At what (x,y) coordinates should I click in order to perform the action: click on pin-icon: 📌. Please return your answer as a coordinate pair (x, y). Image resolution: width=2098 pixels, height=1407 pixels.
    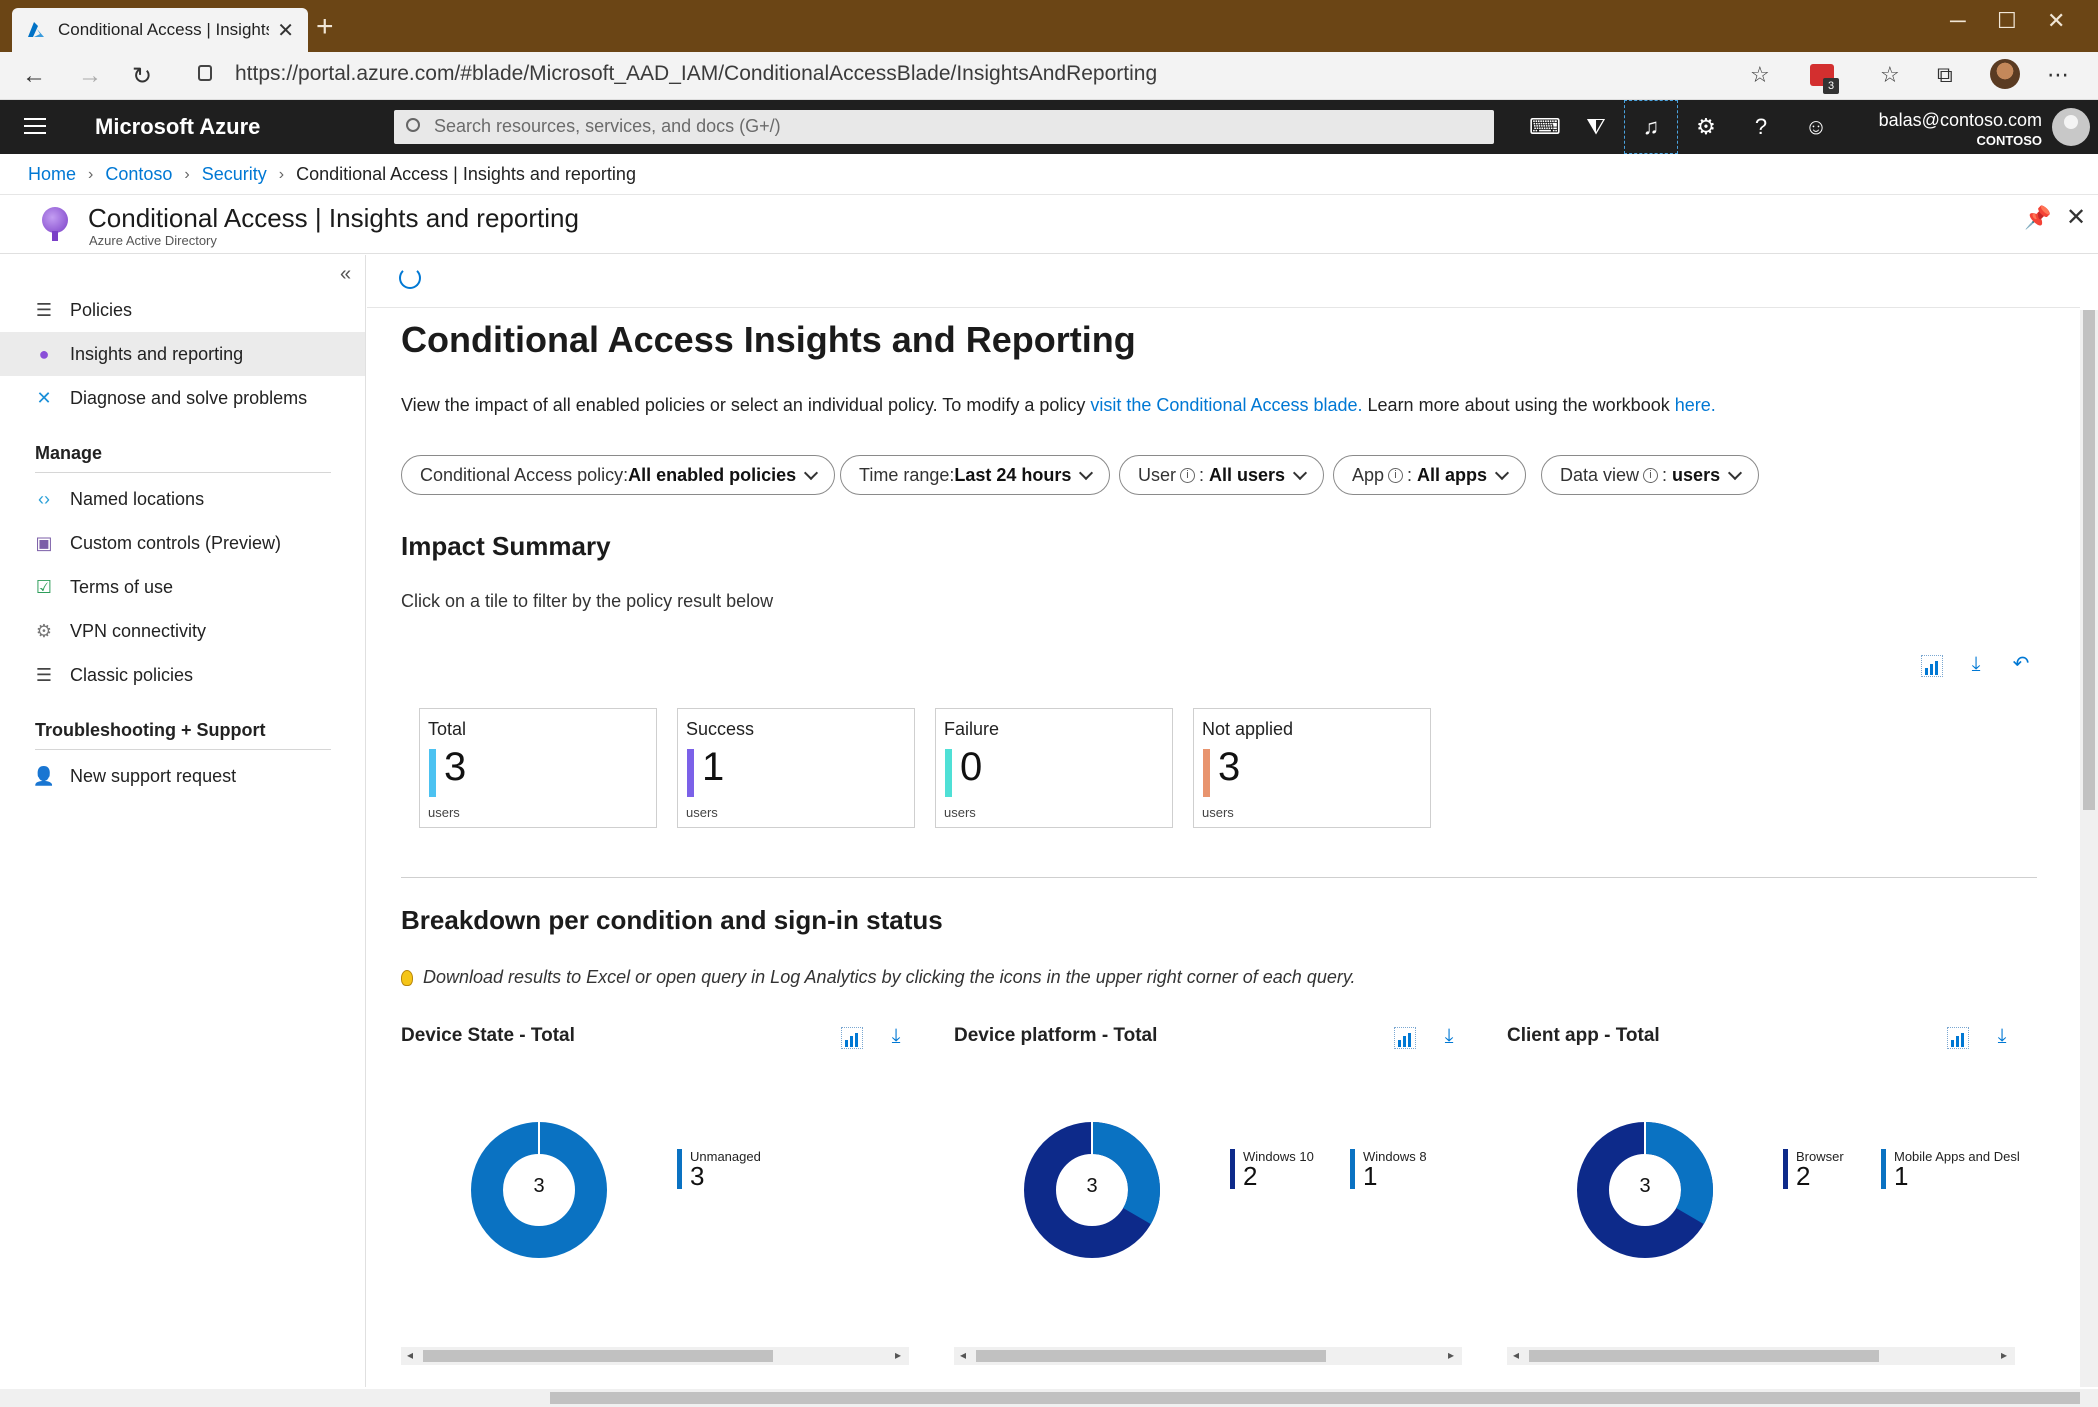
    Looking at the image, I should click on (2037, 218).